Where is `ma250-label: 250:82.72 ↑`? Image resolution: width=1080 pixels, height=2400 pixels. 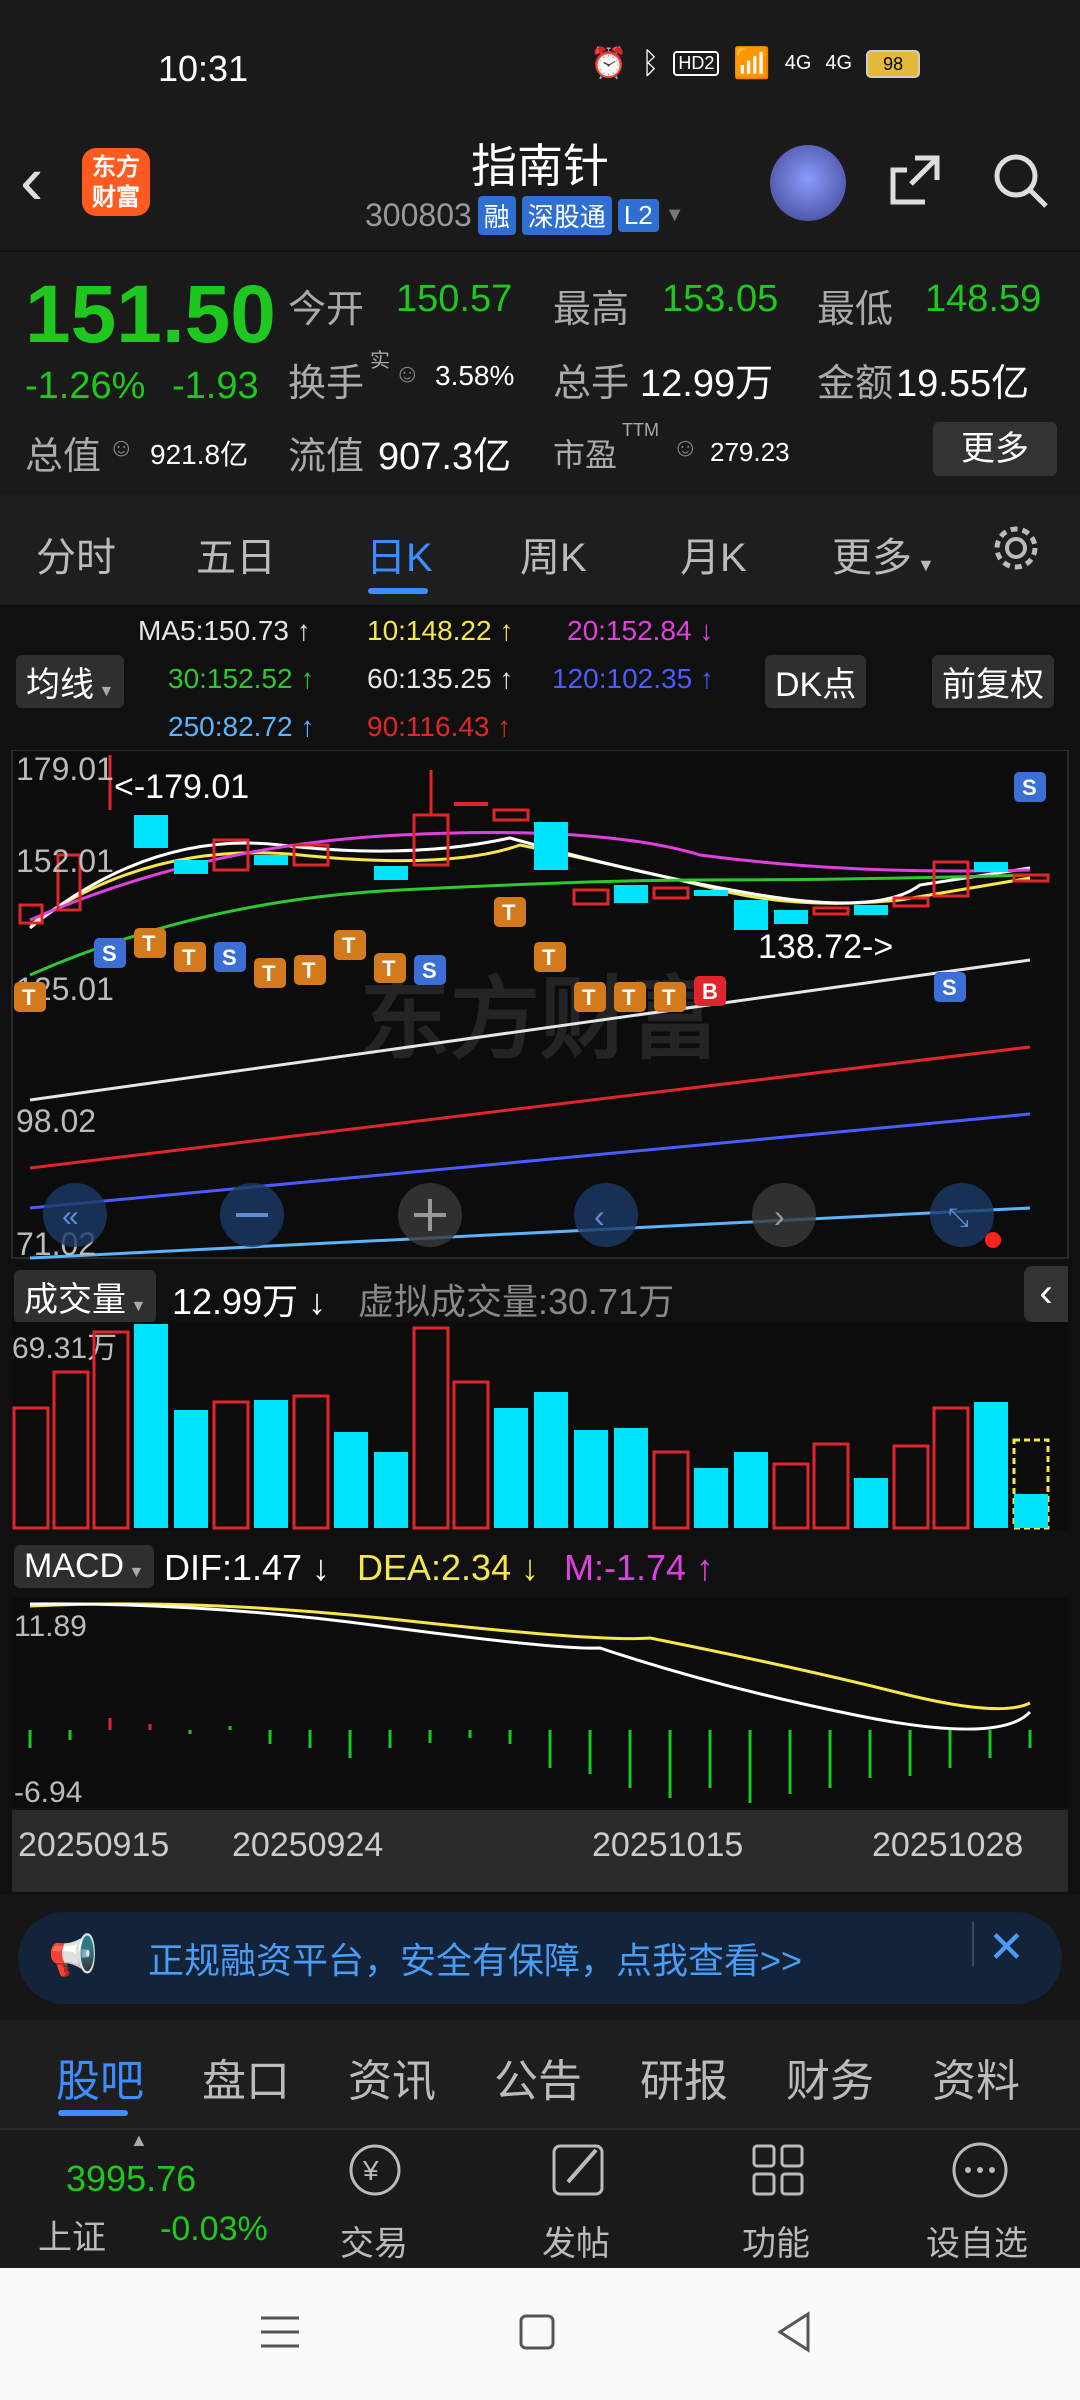
ma250-label: 250:82.72 ↑ is located at coordinates (241, 726).